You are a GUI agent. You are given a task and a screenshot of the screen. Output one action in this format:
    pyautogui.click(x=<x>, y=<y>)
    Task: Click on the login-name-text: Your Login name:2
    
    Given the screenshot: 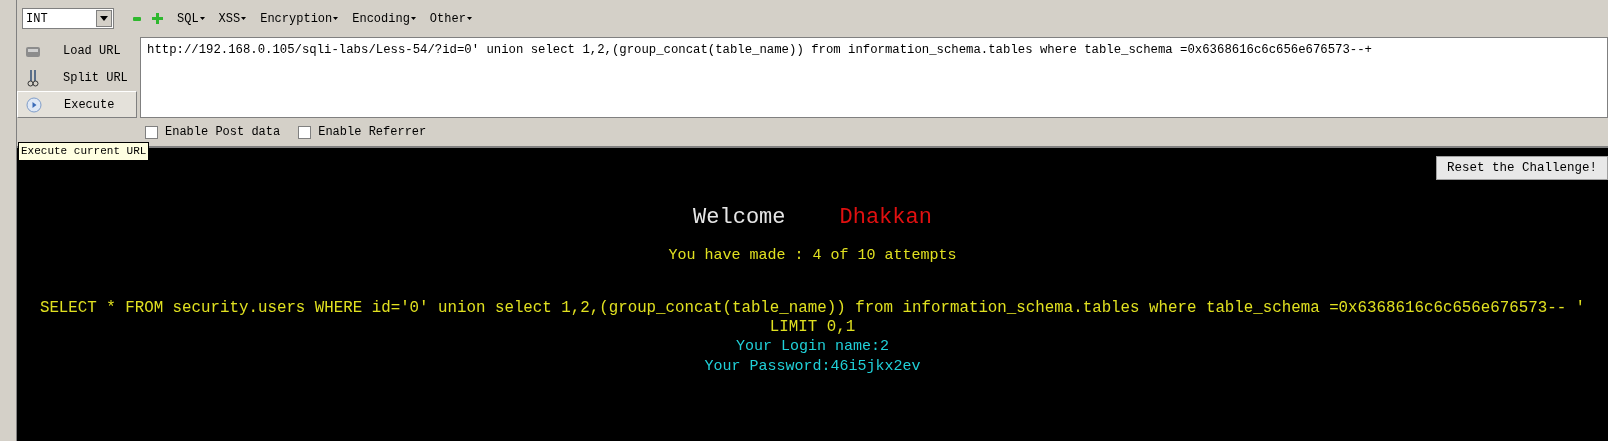 What is the action you would take?
    pyautogui.click(x=812, y=346)
    